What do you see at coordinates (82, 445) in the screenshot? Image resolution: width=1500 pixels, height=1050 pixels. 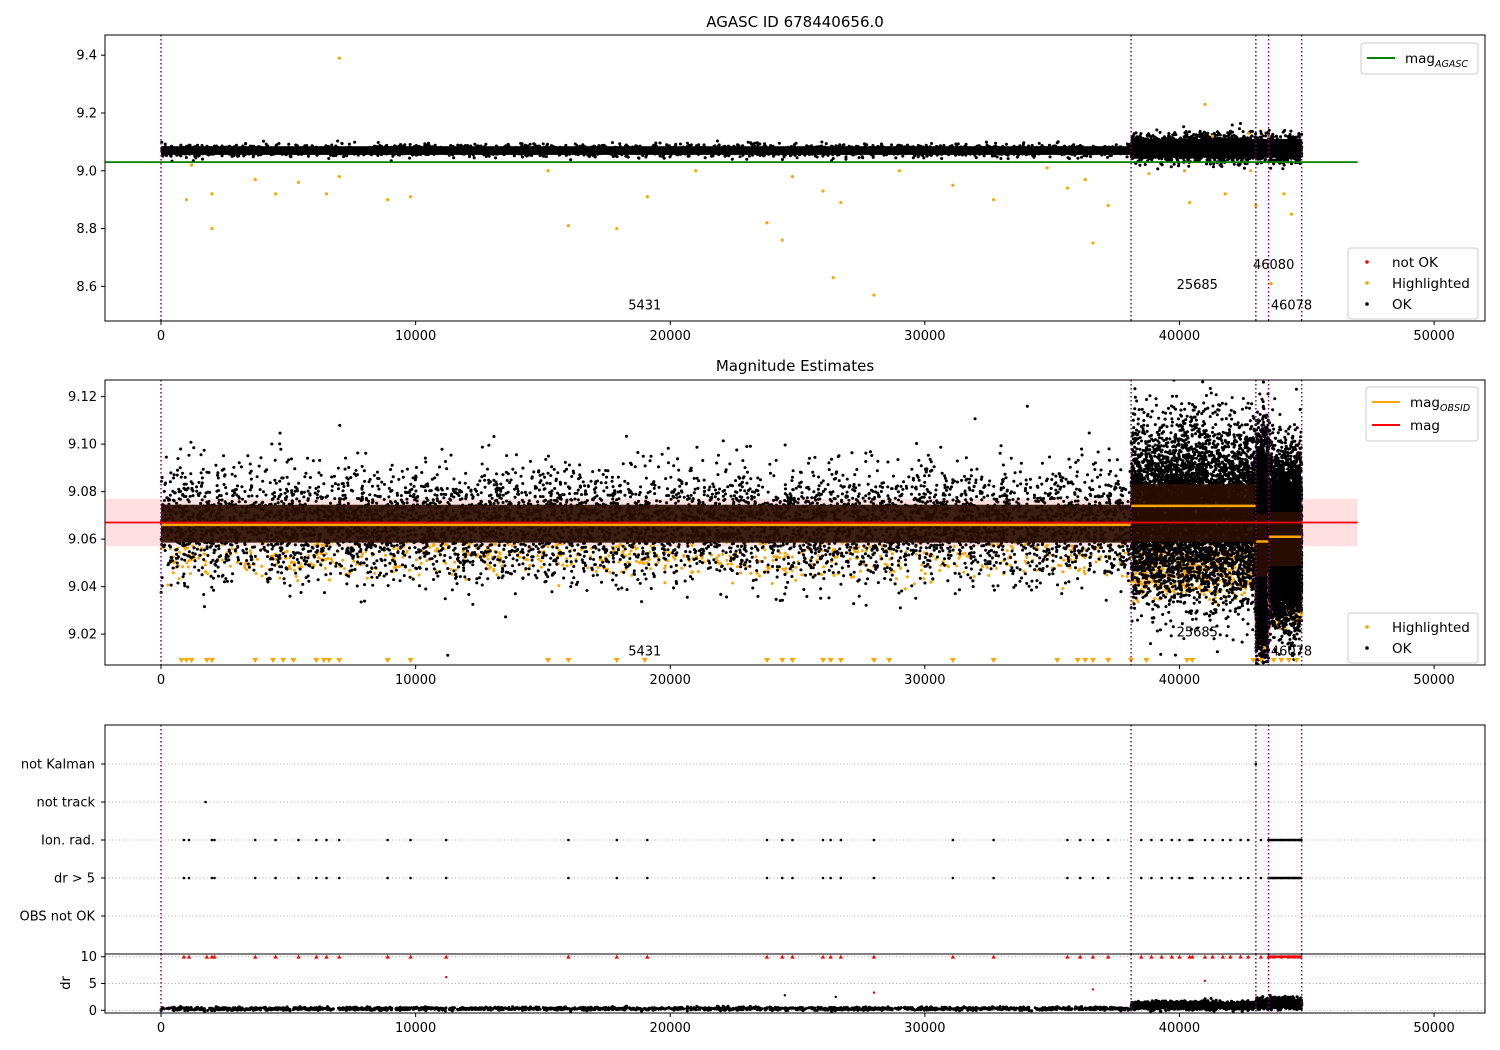 I see `p2-ytick-label: 9.10` at bounding box center [82, 445].